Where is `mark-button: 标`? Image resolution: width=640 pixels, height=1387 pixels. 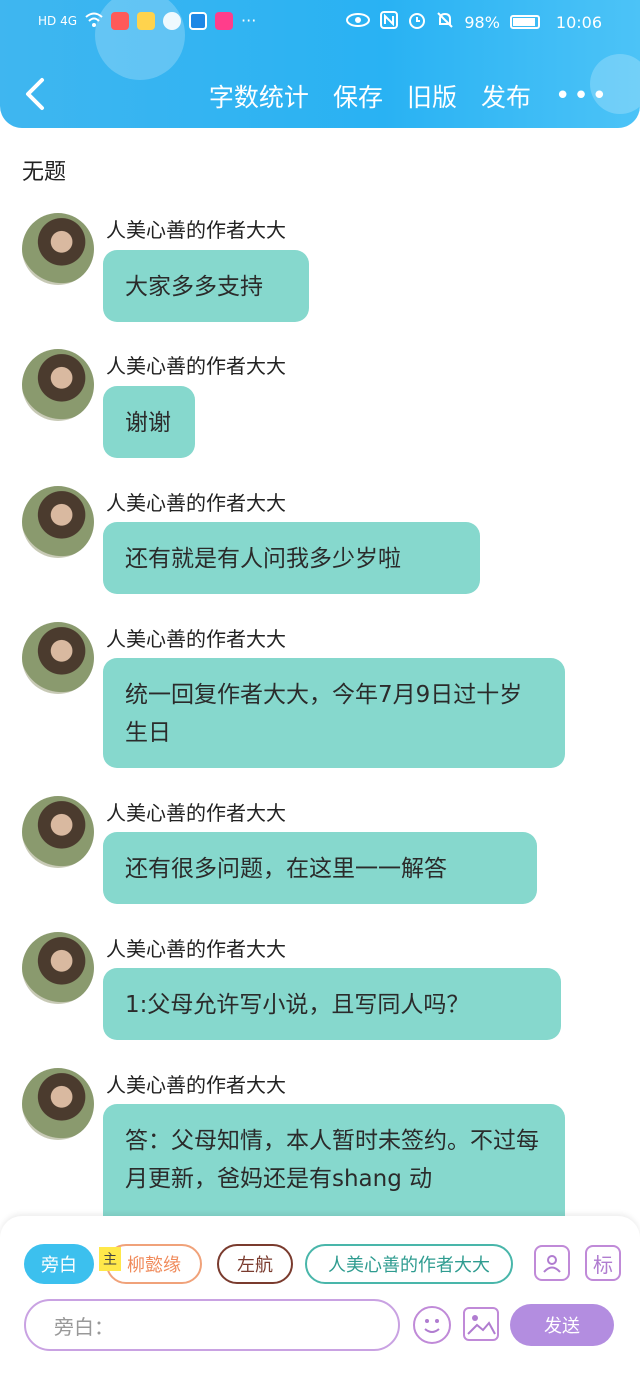
mark-button: 标 is located at coordinates (603, 1263).